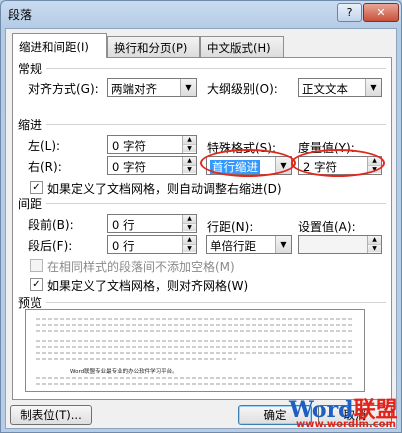 The width and height of the screenshot is (402, 433). Describe the element at coordinates (216, 124) in the screenshot. I see `indentation-divider` at that location.